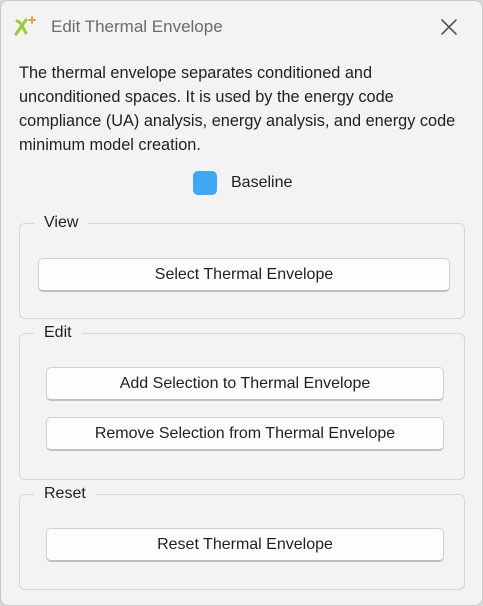 The image size is (483, 606). I want to click on add-selection-button: Add Selection to Thermal Envelope, so click(245, 384).